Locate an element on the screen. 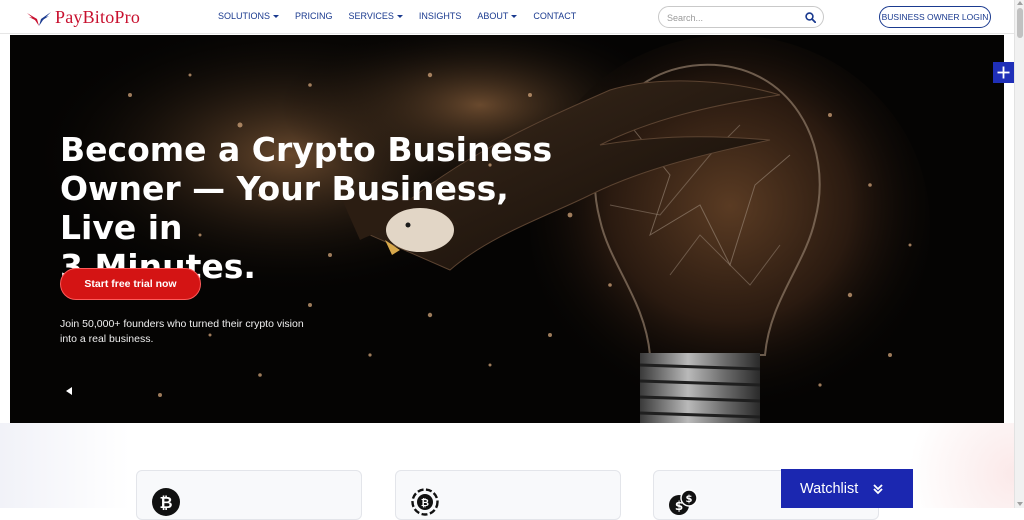 The image size is (1024, 520). nav-label: INSIGHTS is located at coordinates (440, 16).